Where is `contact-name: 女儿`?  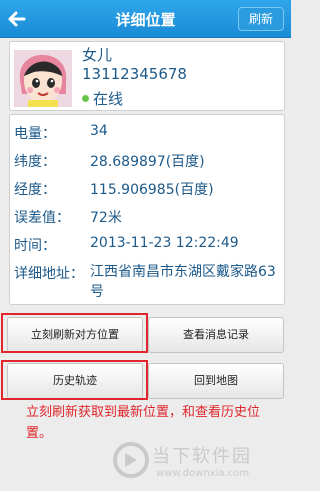
contact-name: 女儿 is located at coordinates (97, 55).